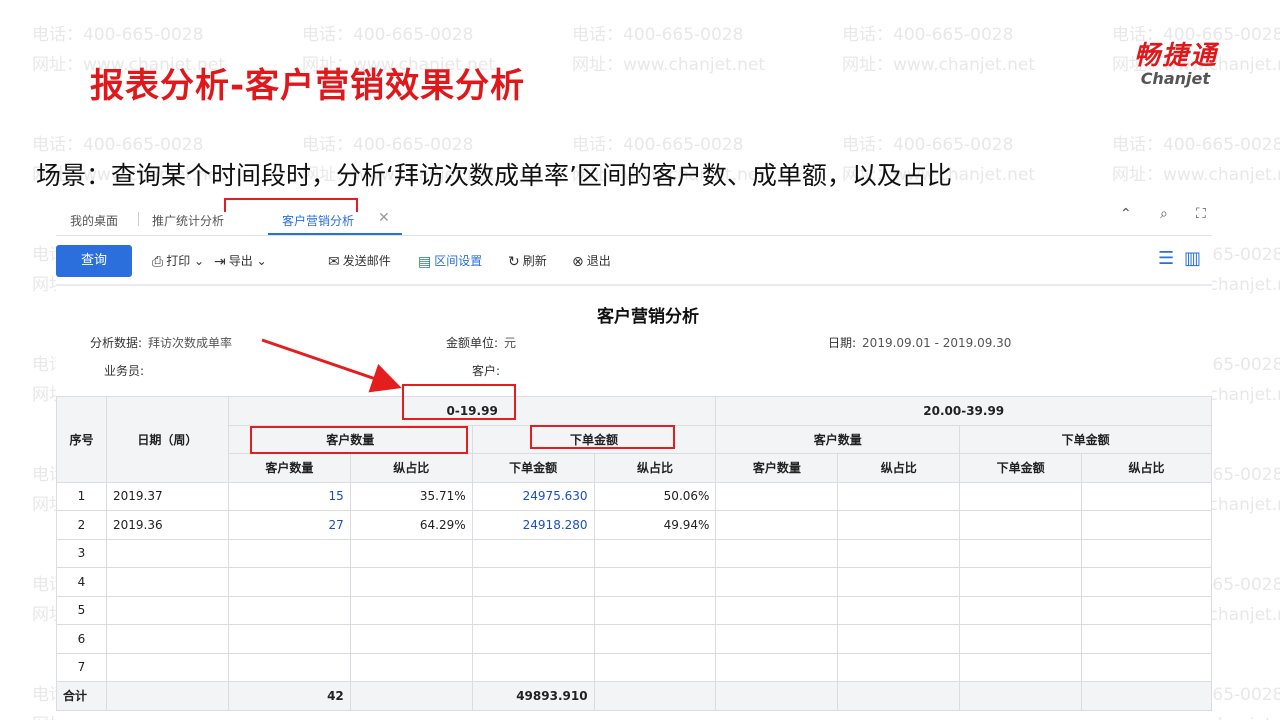  I want to click on table-row: 1 2019.37 15 35.71% 24975.630 50.06%, so click(634, 496).